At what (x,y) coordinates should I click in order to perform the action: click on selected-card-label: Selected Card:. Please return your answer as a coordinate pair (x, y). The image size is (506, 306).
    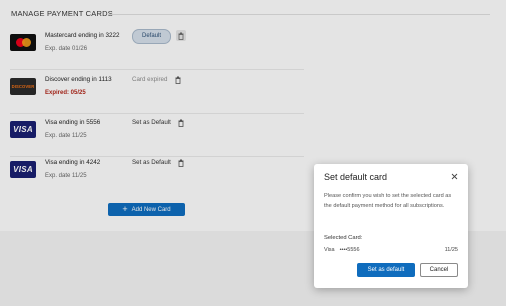
    Looking at the image, I should click on (343, 238).